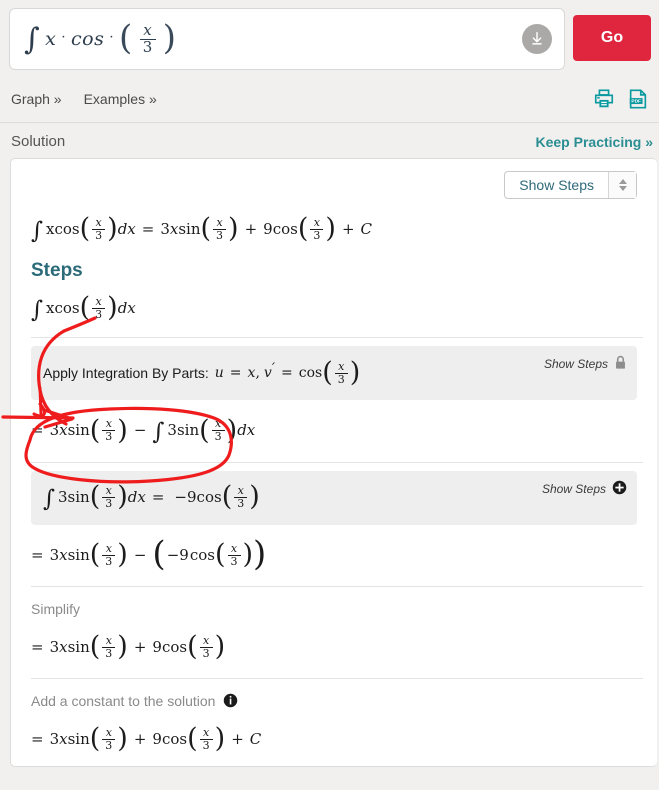  What do you see at coordinates (36, 99) in the screenshot?
I see `graph-link: Graph »` at bounding box center [36, 99].